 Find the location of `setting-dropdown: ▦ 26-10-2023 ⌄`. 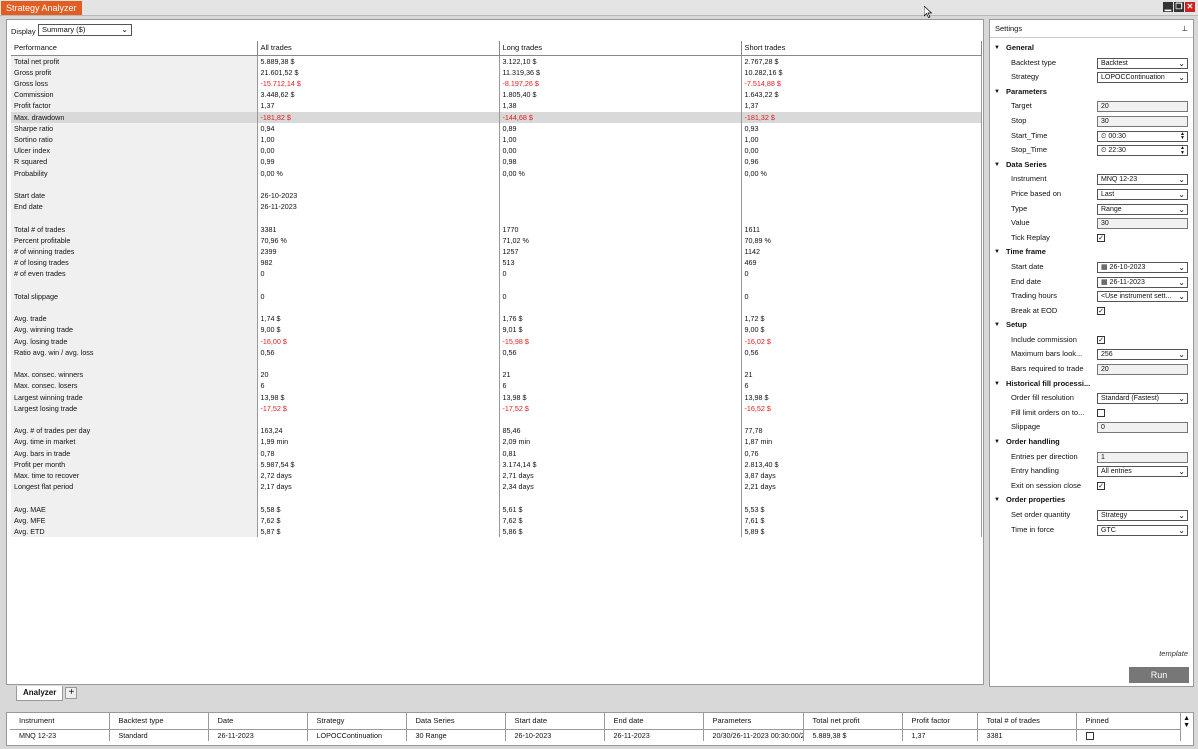

setting-dropdown: ▦ 26-10-2023 ⌄ is located at coordinates (1142, 267).